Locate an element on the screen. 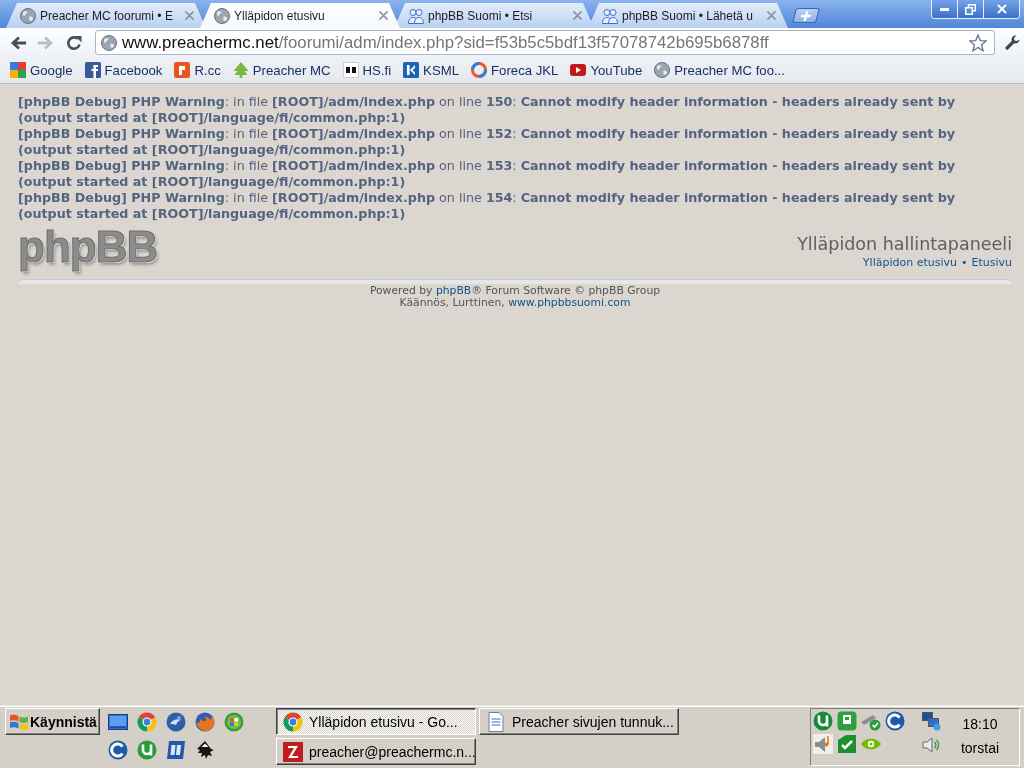  browser-tab: Ylläpidon etusivu is located at coordinates (300, 15).